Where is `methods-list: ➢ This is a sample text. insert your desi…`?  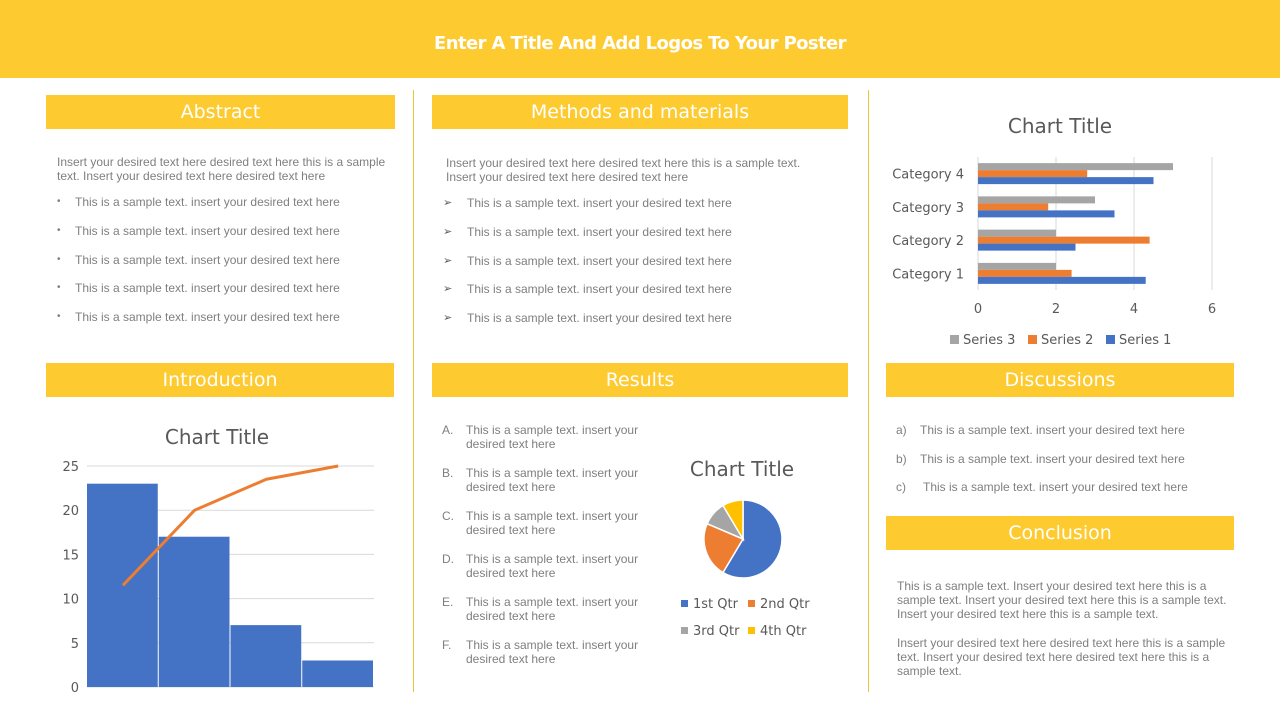
methods-list: ➢ This is a sample text. insert your desi… is located at coordinates (633, 268).